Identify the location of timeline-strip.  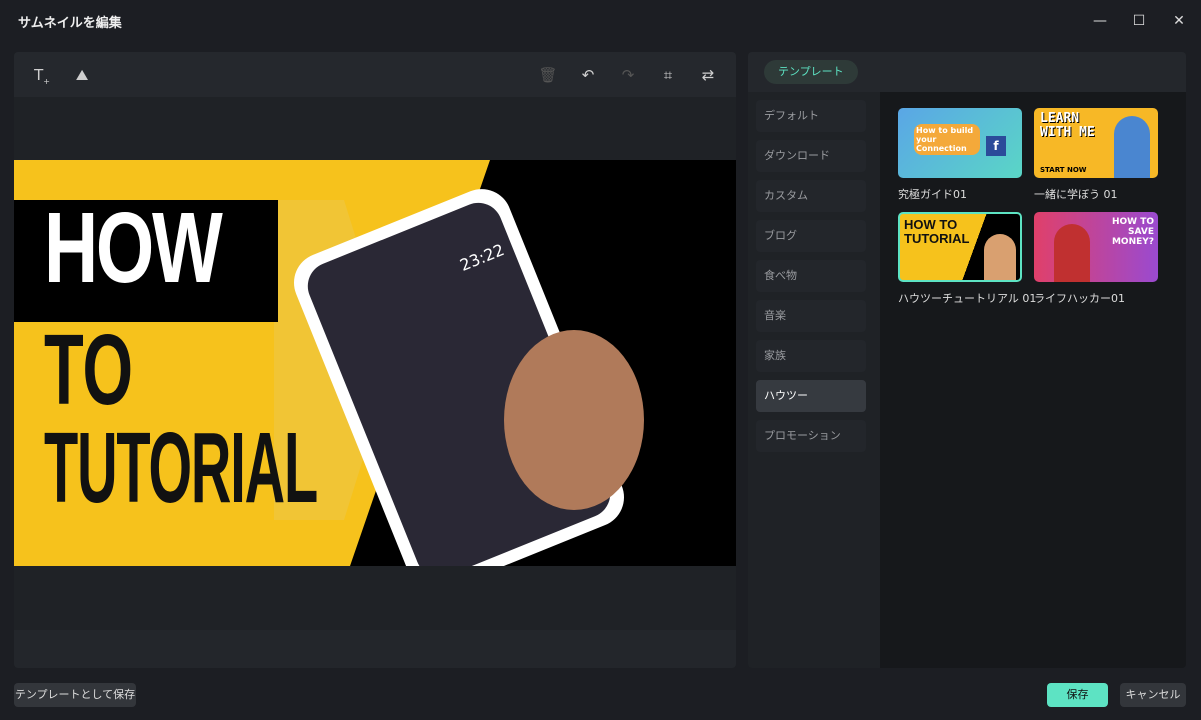
(375, 649).